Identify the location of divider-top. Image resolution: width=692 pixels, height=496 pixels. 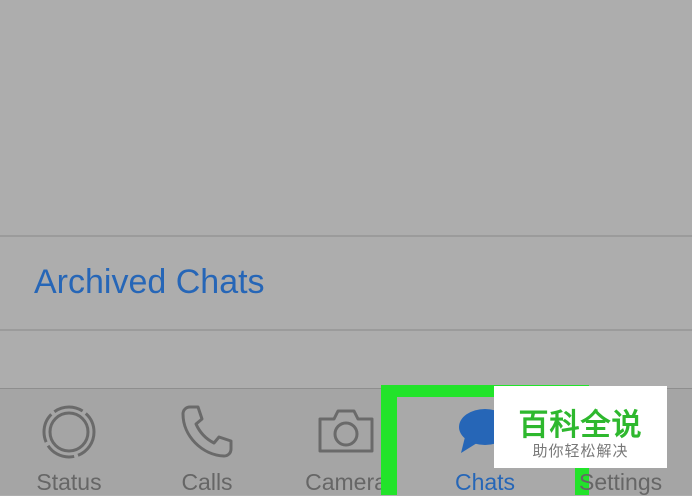
(346, 236).